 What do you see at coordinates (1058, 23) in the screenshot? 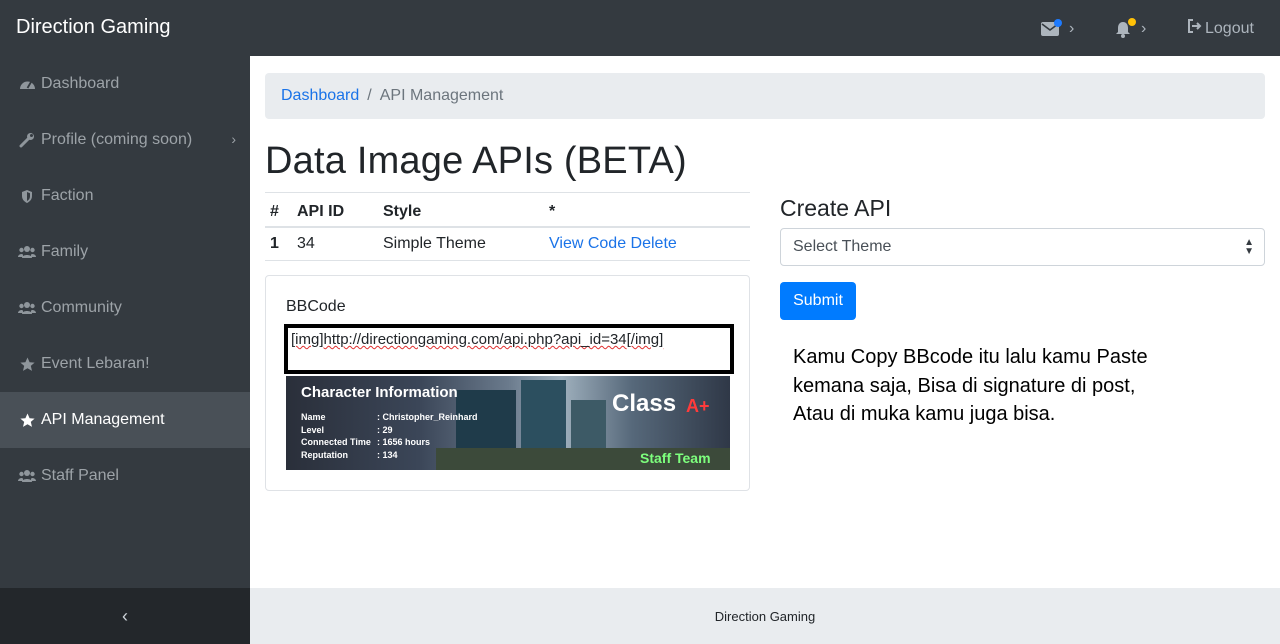
I see `message-indicator-dot` at bounding box center [1058, 23].